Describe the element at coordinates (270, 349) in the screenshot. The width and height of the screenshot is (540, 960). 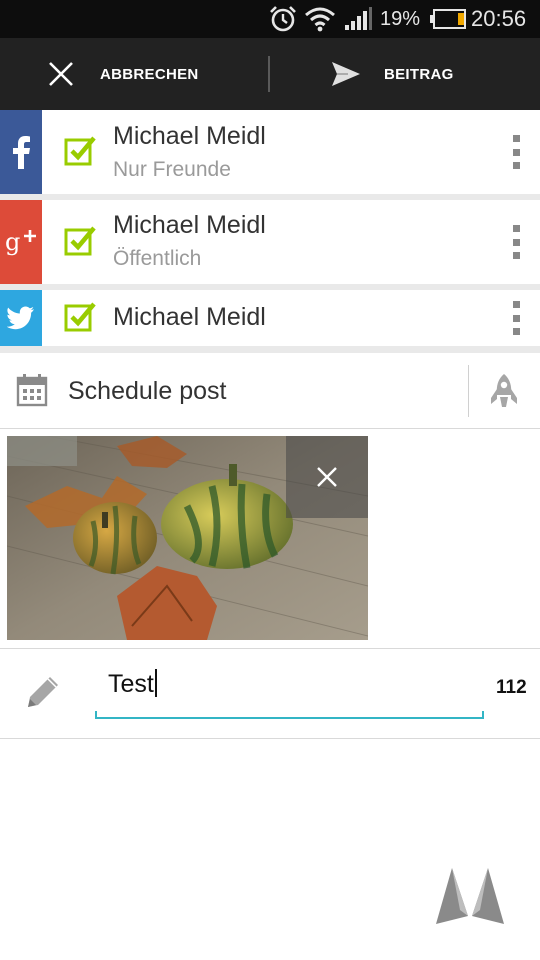
I see `row-separator` at that location.